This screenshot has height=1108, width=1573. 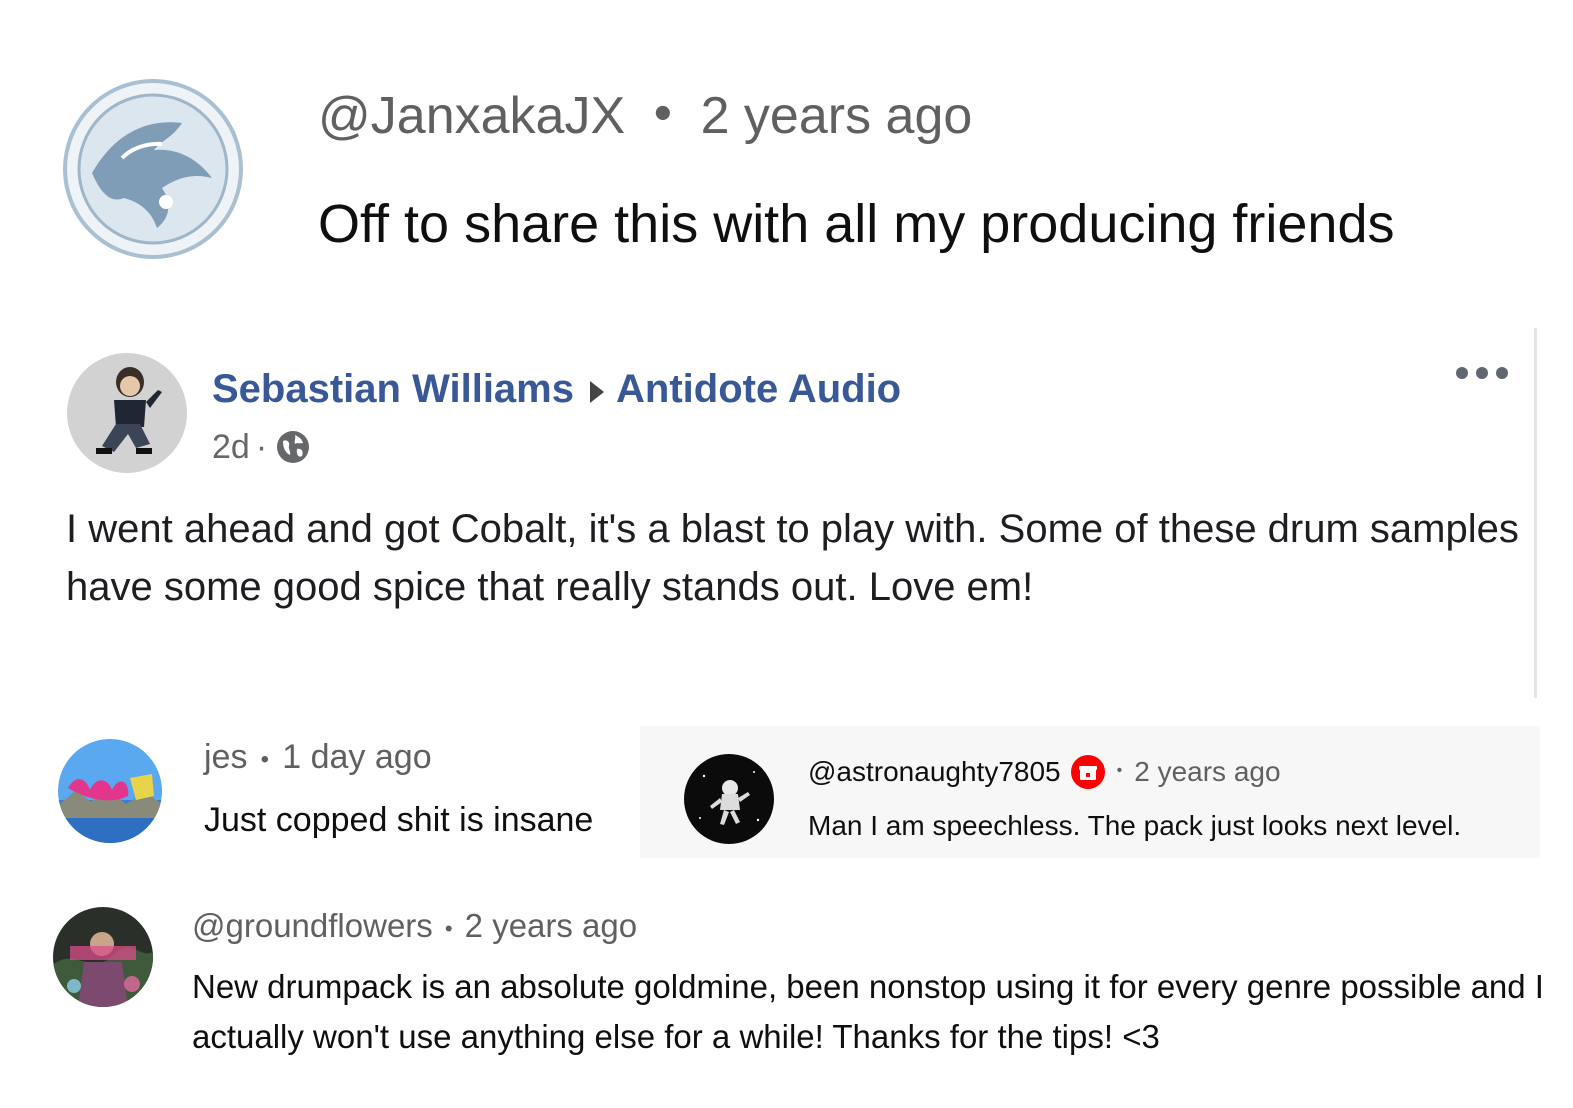 I want to click on more-options-button, so click(x=1482, y=373).